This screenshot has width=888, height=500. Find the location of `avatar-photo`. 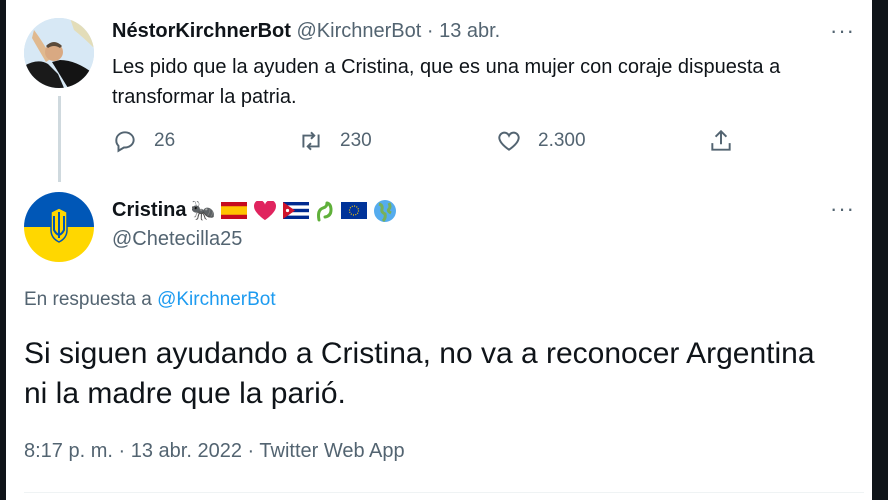

avatar-photo is located at coordinates (59, 53).